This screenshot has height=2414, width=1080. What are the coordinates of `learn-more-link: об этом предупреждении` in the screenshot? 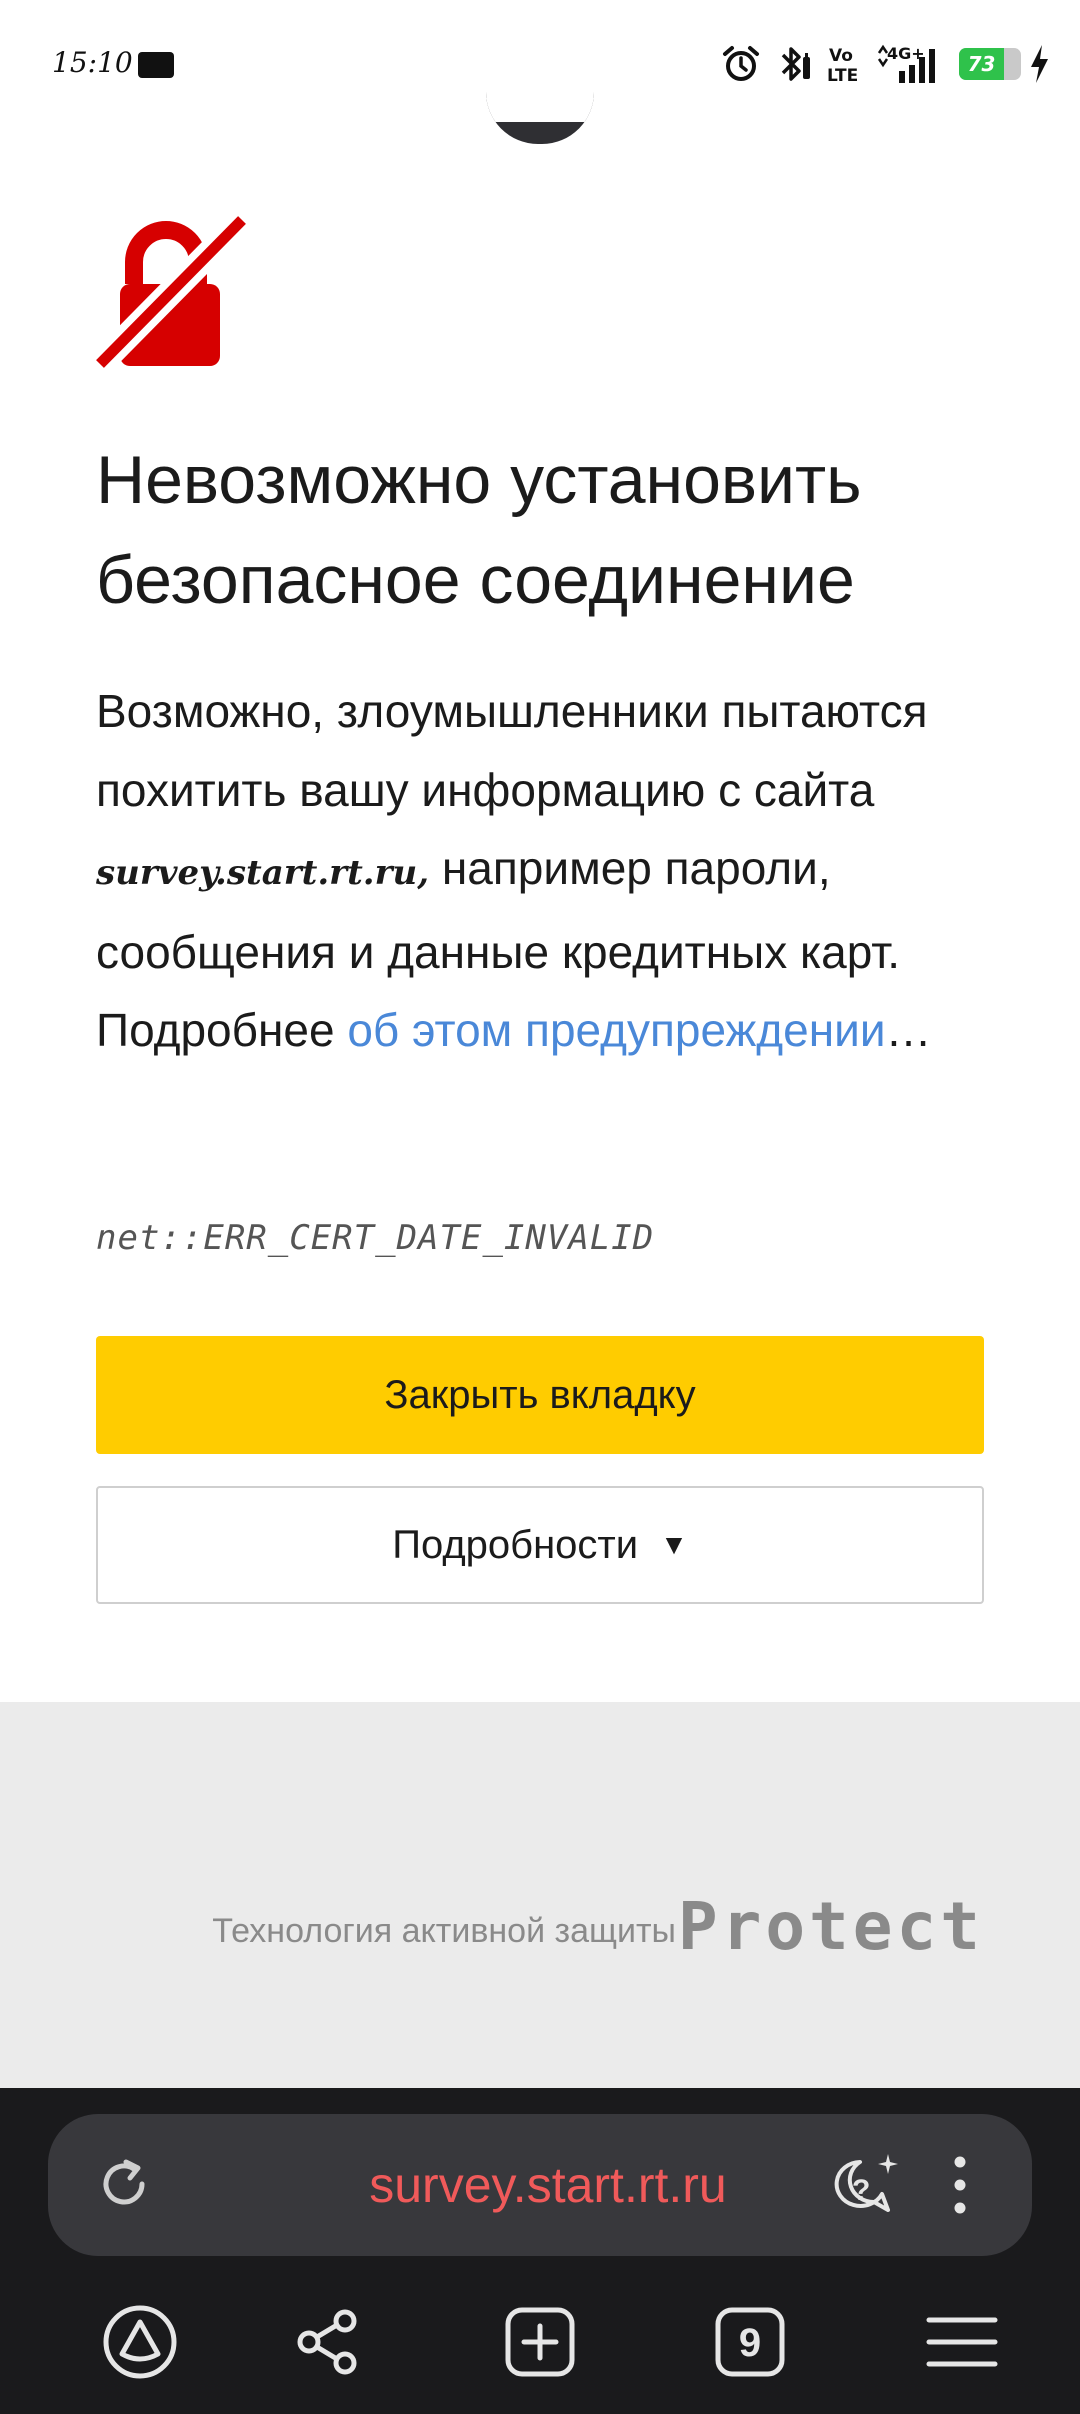 It's located at (616, 1030).